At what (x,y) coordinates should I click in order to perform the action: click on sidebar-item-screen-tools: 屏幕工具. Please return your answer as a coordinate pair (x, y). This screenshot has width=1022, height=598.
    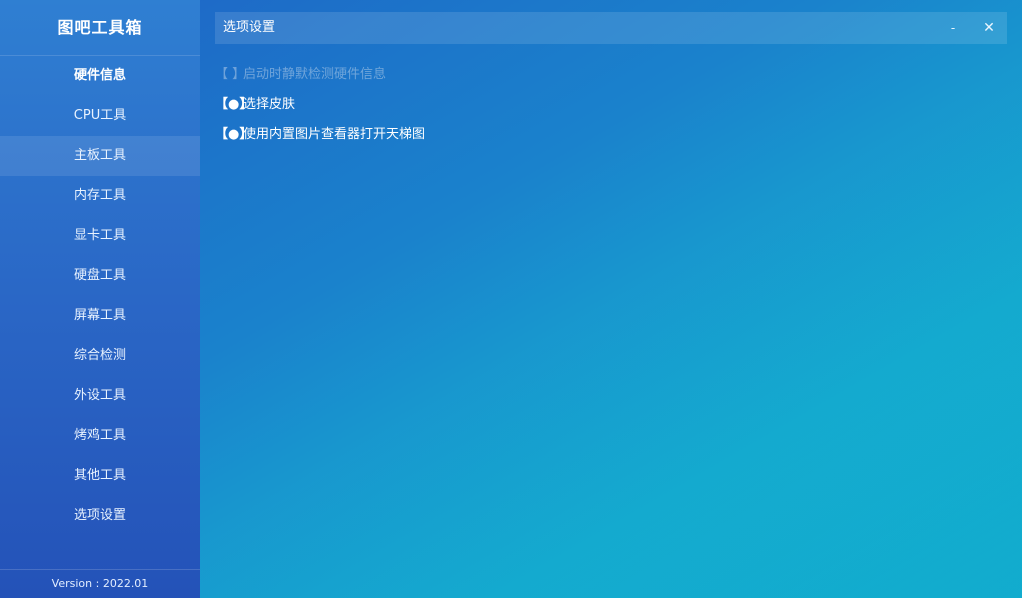
    Looking at the image, I should click on (100, 316).